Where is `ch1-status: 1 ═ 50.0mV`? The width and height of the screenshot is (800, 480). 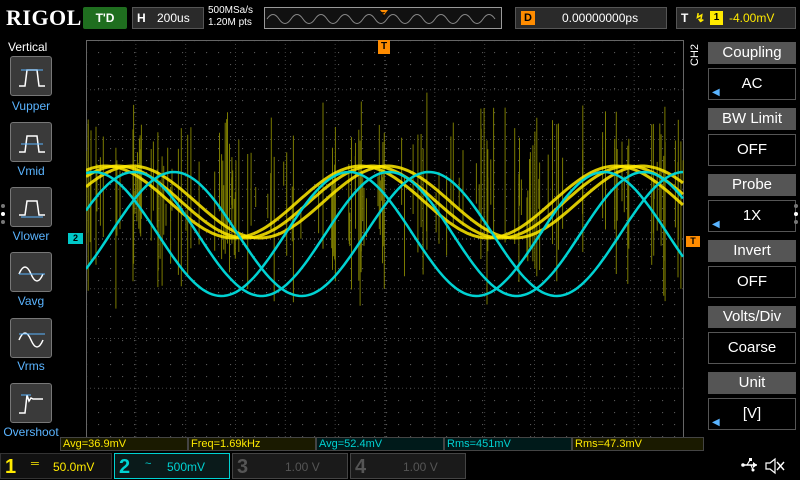 ch1-status: 1 ═ 50.0mV is located at coordinates (56, 466).